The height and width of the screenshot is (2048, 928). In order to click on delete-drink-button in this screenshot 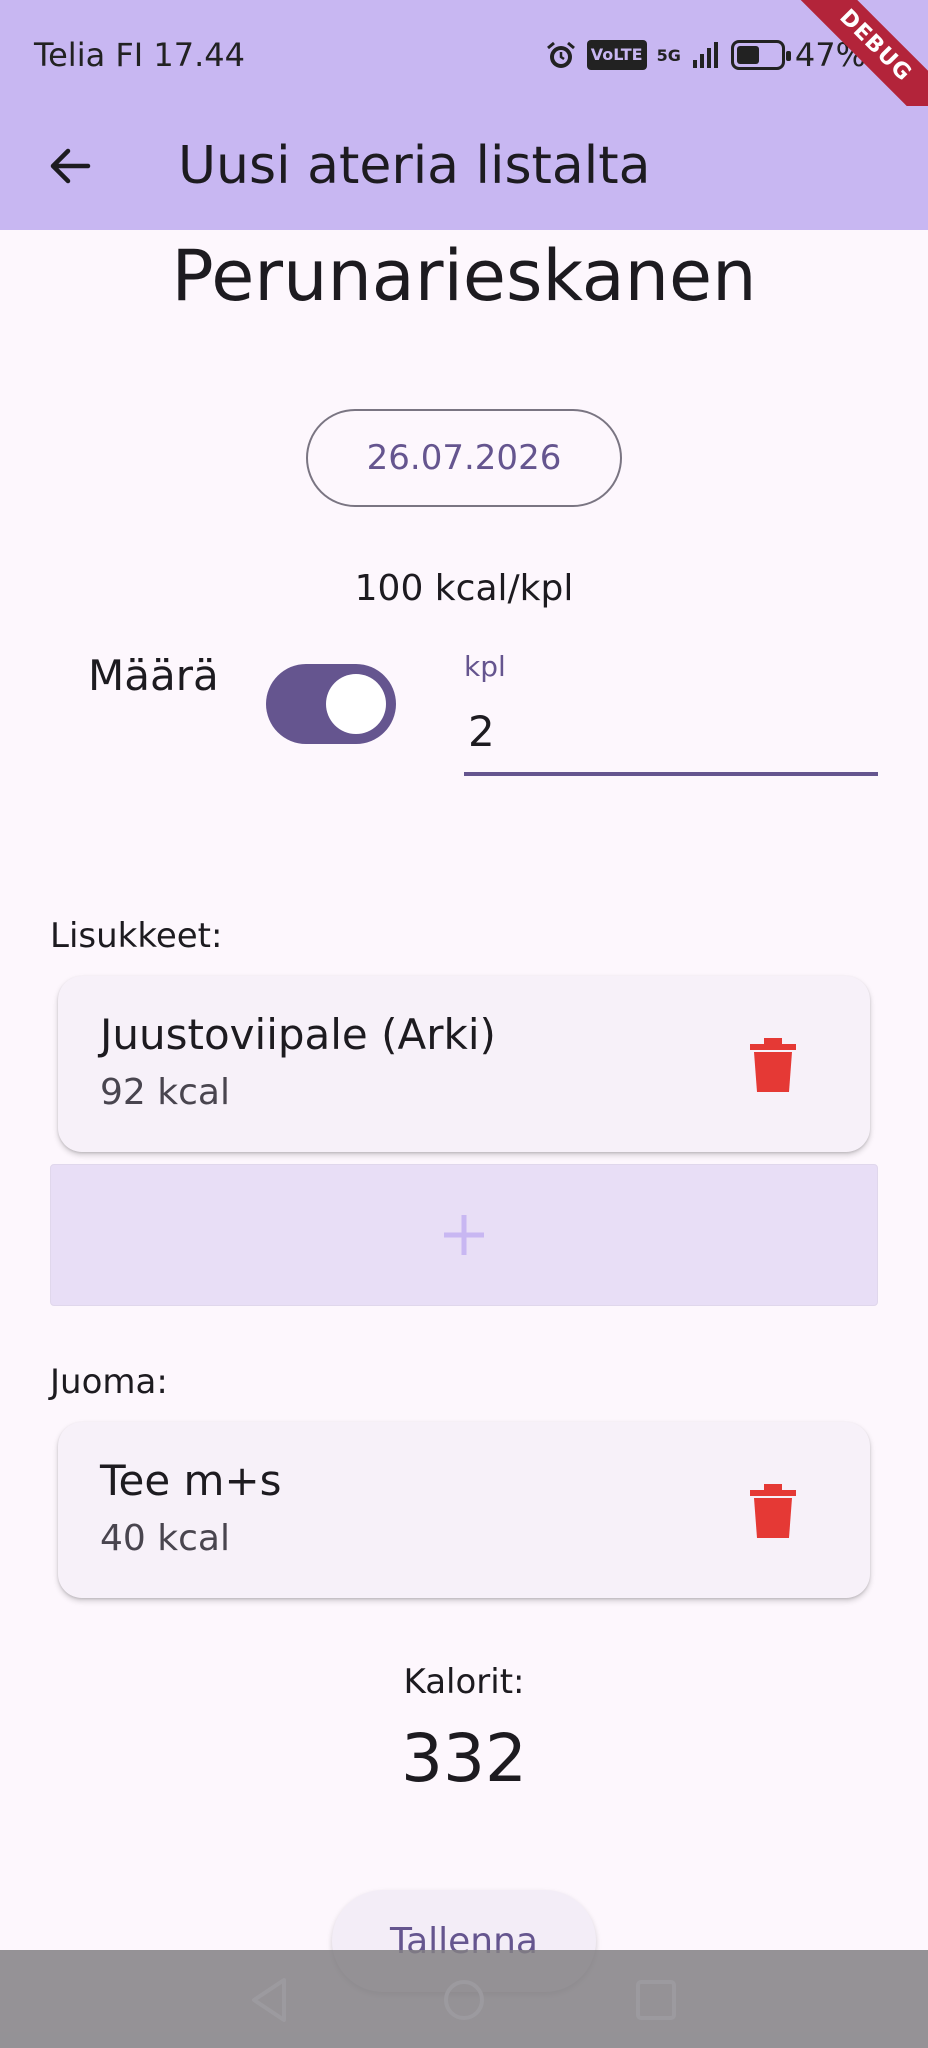, I will do `click(773, 1512)`.